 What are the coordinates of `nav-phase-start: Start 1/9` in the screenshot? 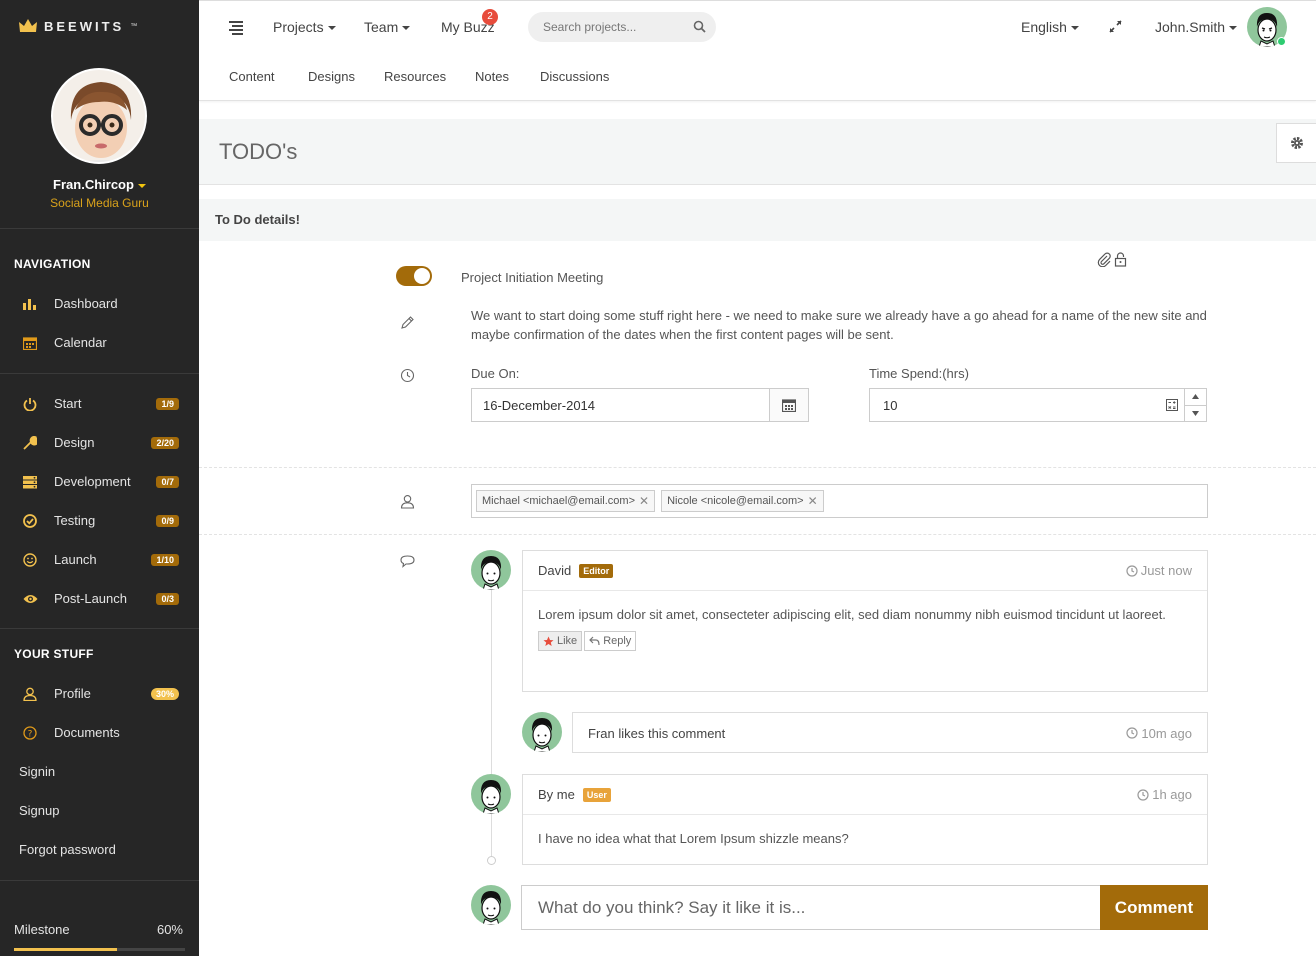 It's located at (99, 403).